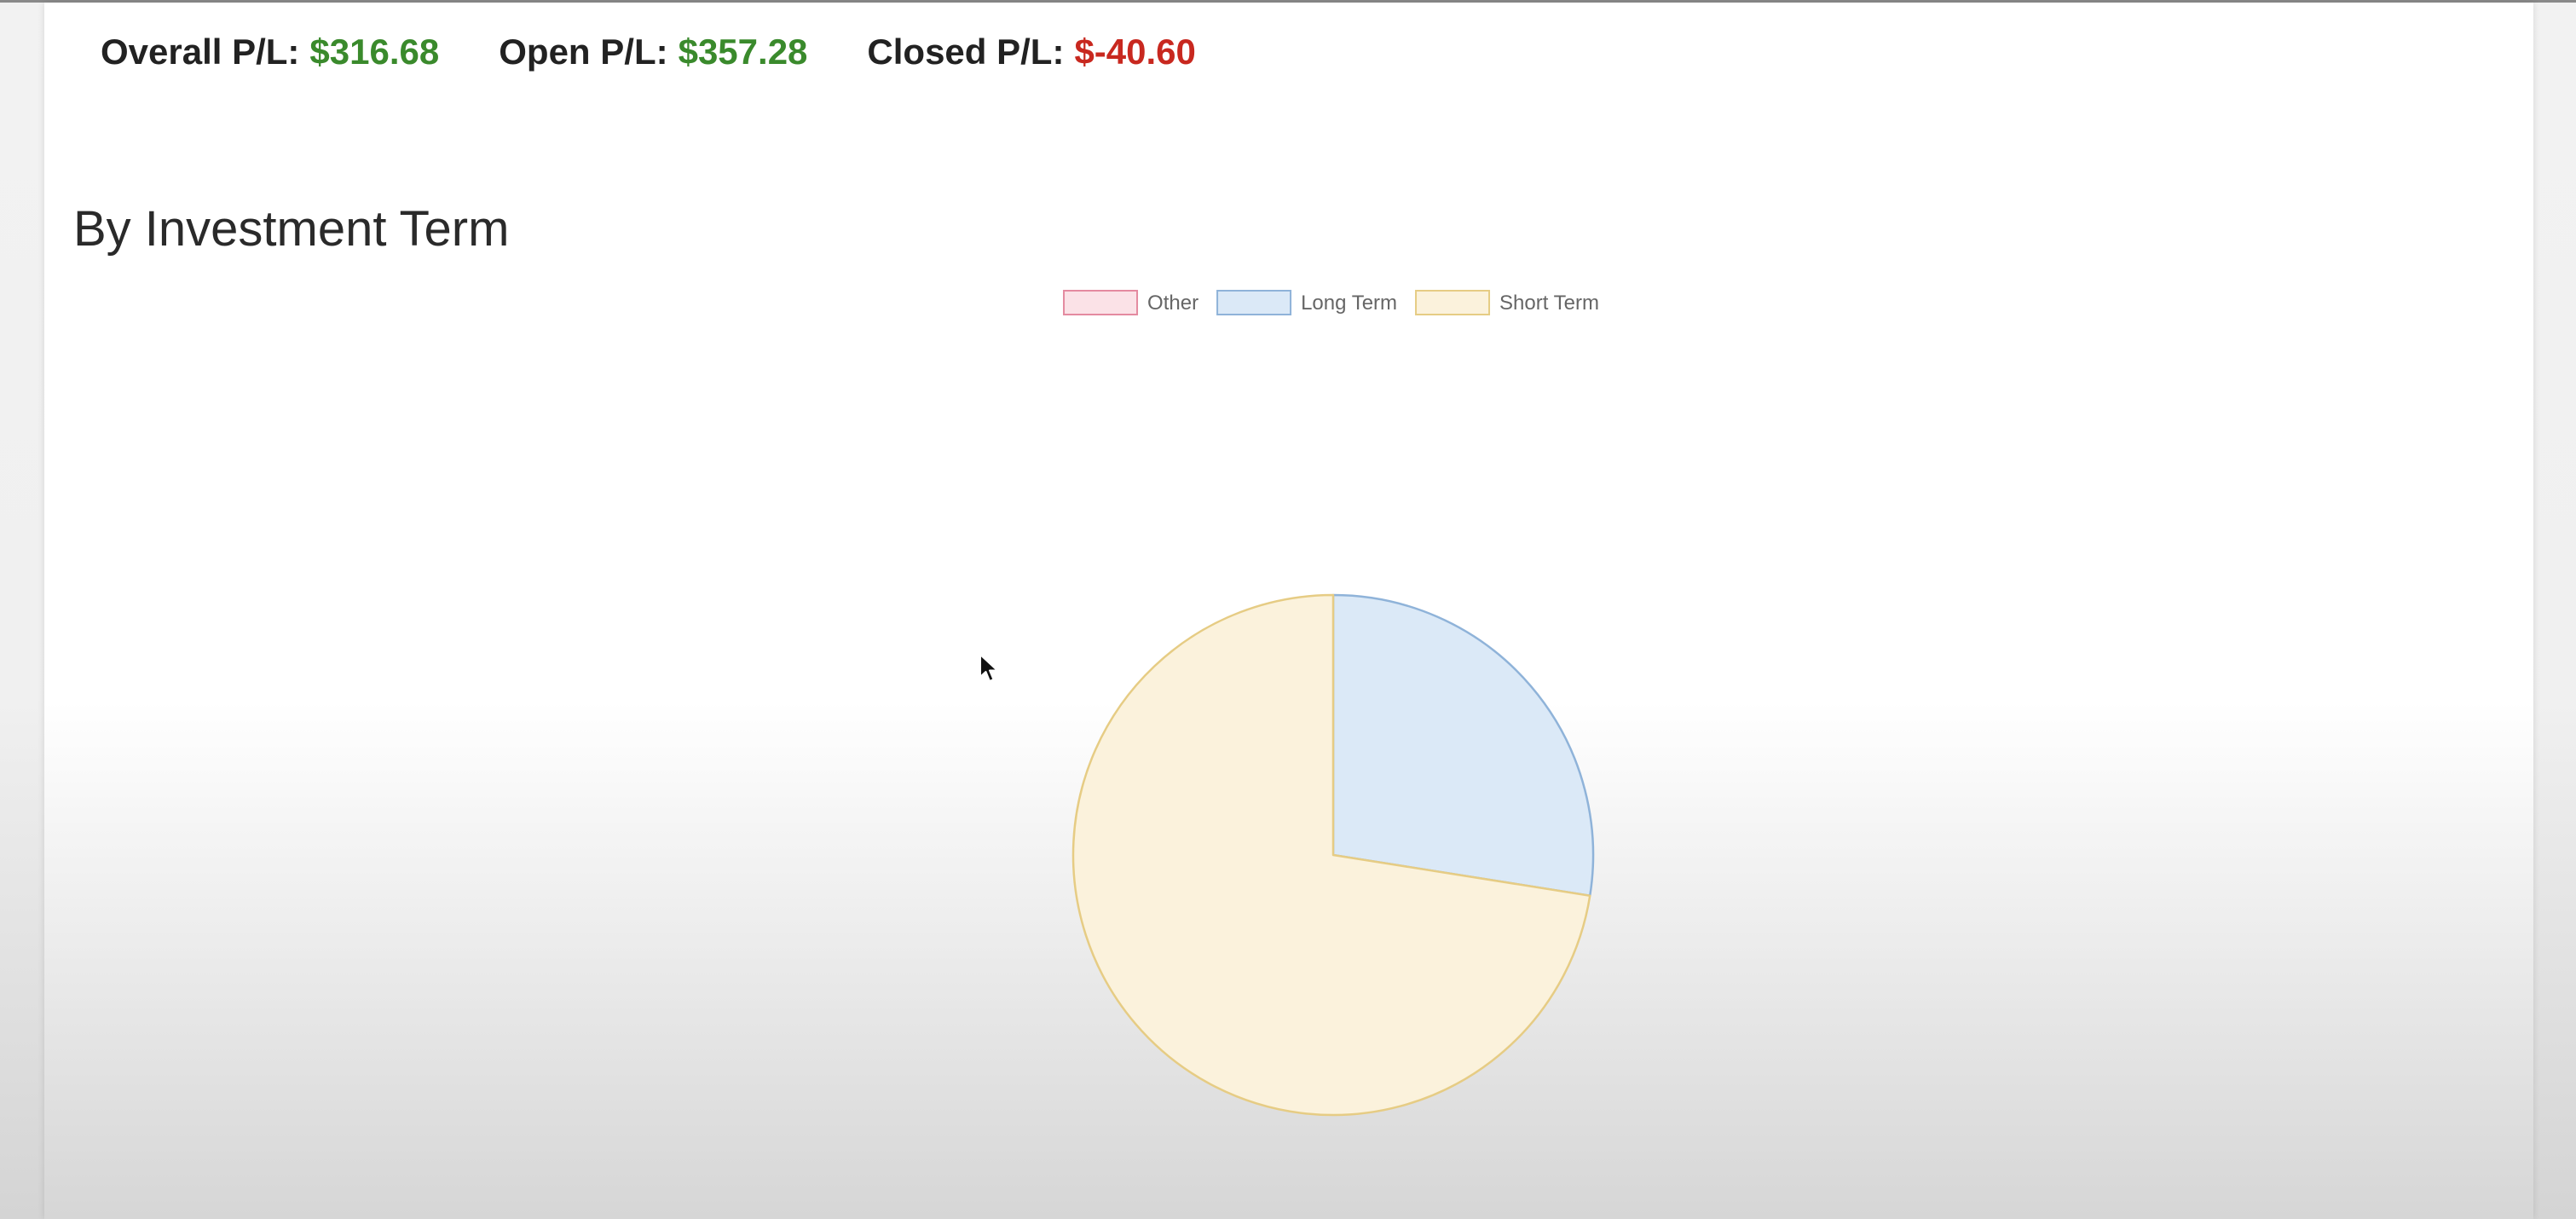 The image size is (2576, 1219). I want to click on legend-label: Long Term, so click(1349, 303).